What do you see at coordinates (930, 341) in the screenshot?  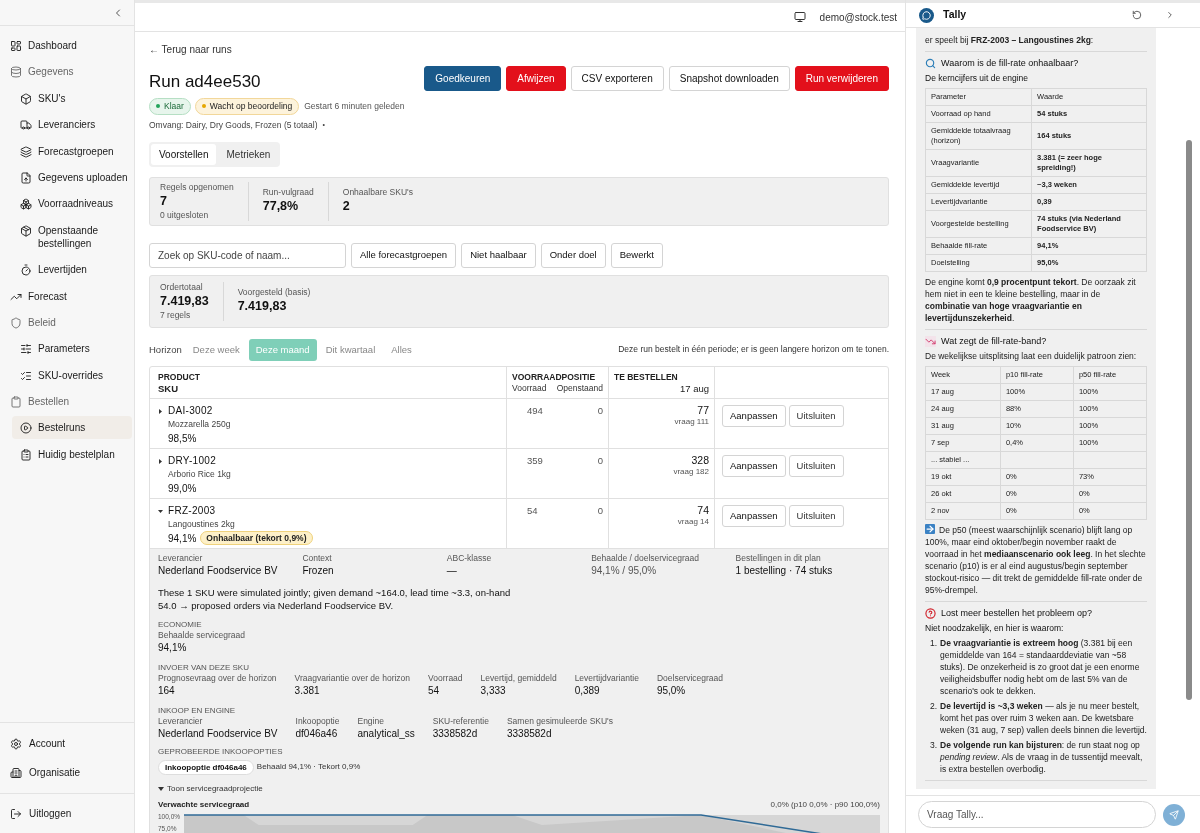 I see `chart-down-icon` at bounding box center [930, 341].